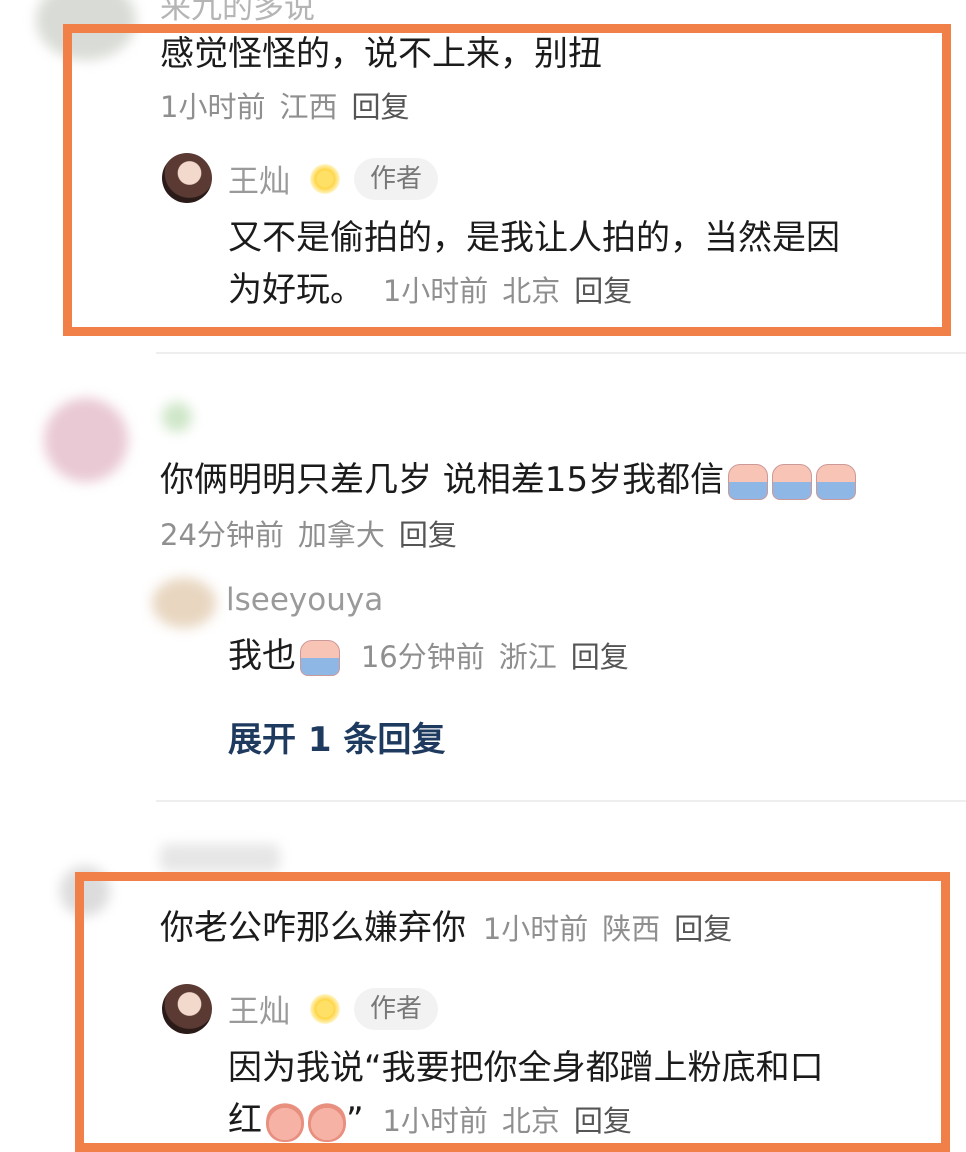  I want to click on reply-username: lseeyouya, so click(304, 600).